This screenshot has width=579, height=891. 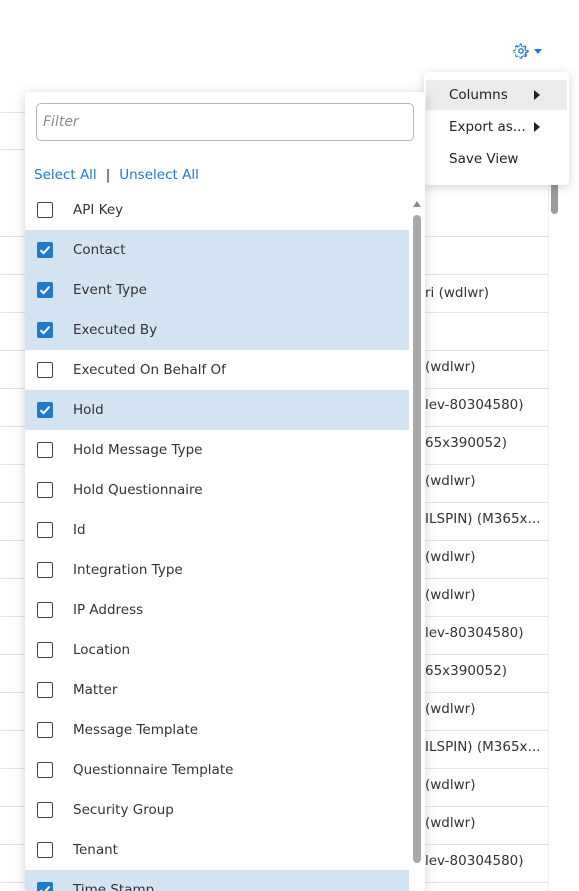 I want to click on column-option-label: Hold, so click(x=88, y=410).